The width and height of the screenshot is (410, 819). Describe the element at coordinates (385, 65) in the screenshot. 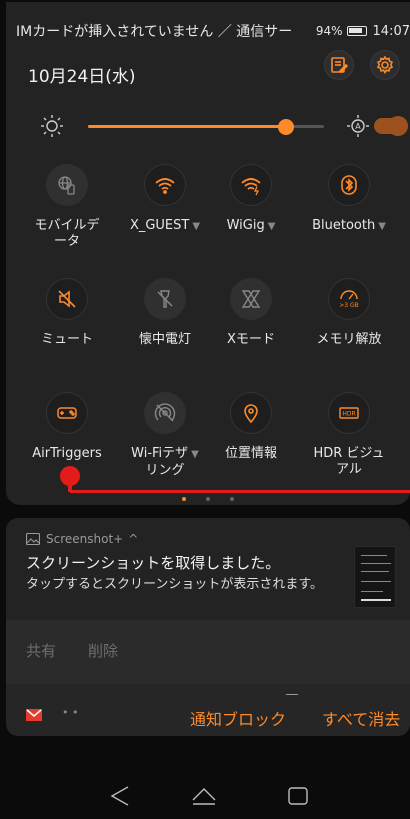

I see `gear-icon` at that location.